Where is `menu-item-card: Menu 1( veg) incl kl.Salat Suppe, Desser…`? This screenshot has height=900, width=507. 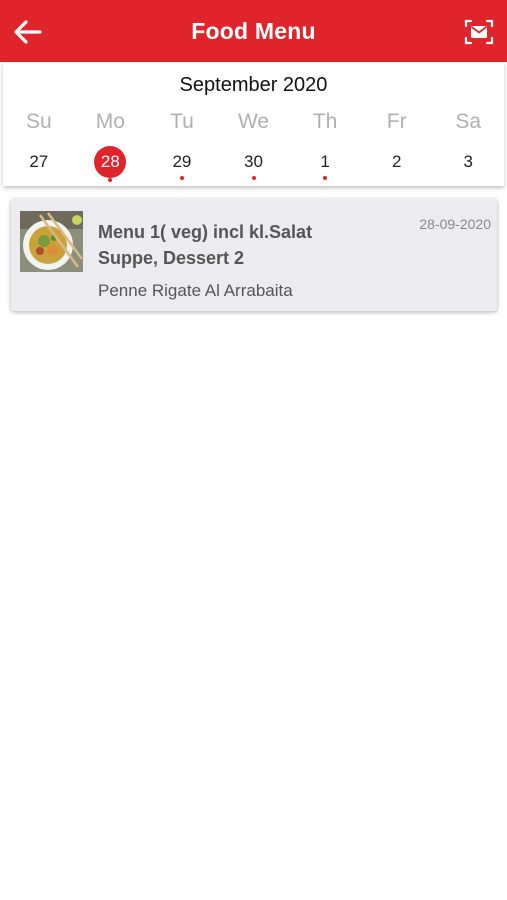
menu-item-card: Menu 1( veg) incl kl.Salat Suppe, Desser… is located at coordinates (254, 255).